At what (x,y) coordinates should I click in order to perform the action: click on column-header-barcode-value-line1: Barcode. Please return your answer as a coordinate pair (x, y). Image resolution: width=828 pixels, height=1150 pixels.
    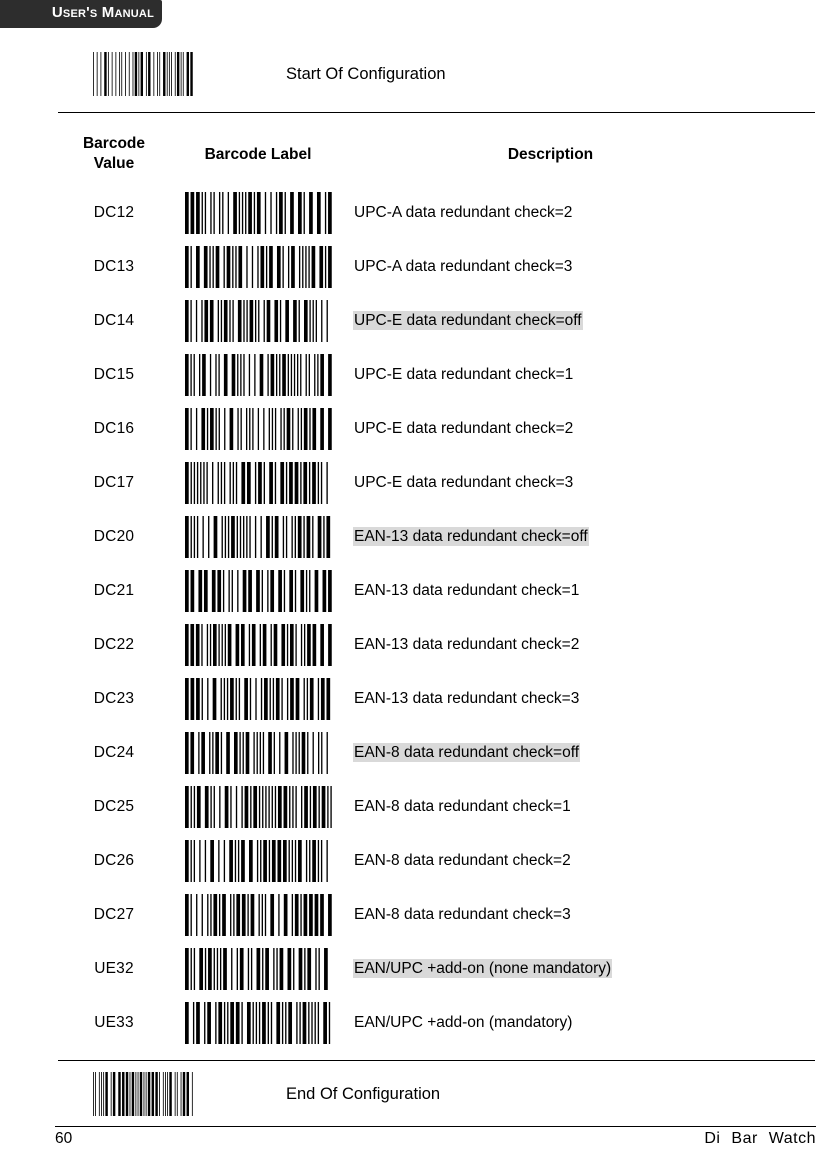
    Looking at the image, I should click on (114, 143).